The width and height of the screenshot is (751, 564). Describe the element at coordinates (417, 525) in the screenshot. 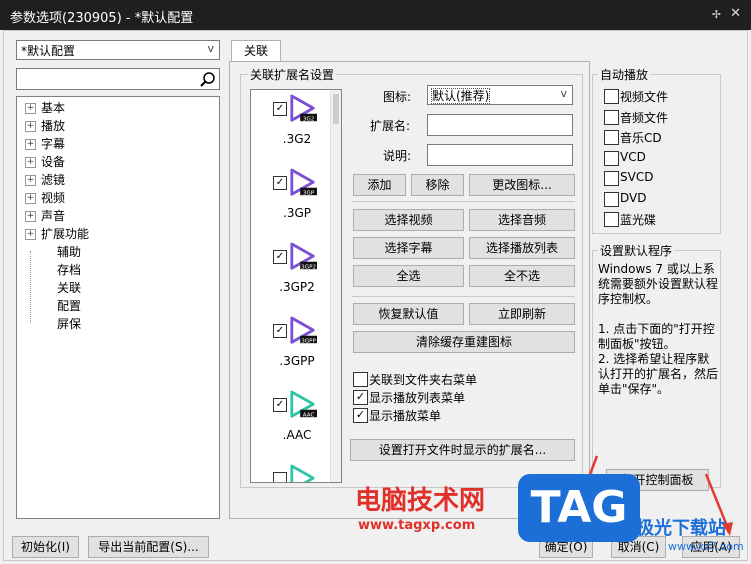

I see `watermark-url: www.tagxp.com` at that location.